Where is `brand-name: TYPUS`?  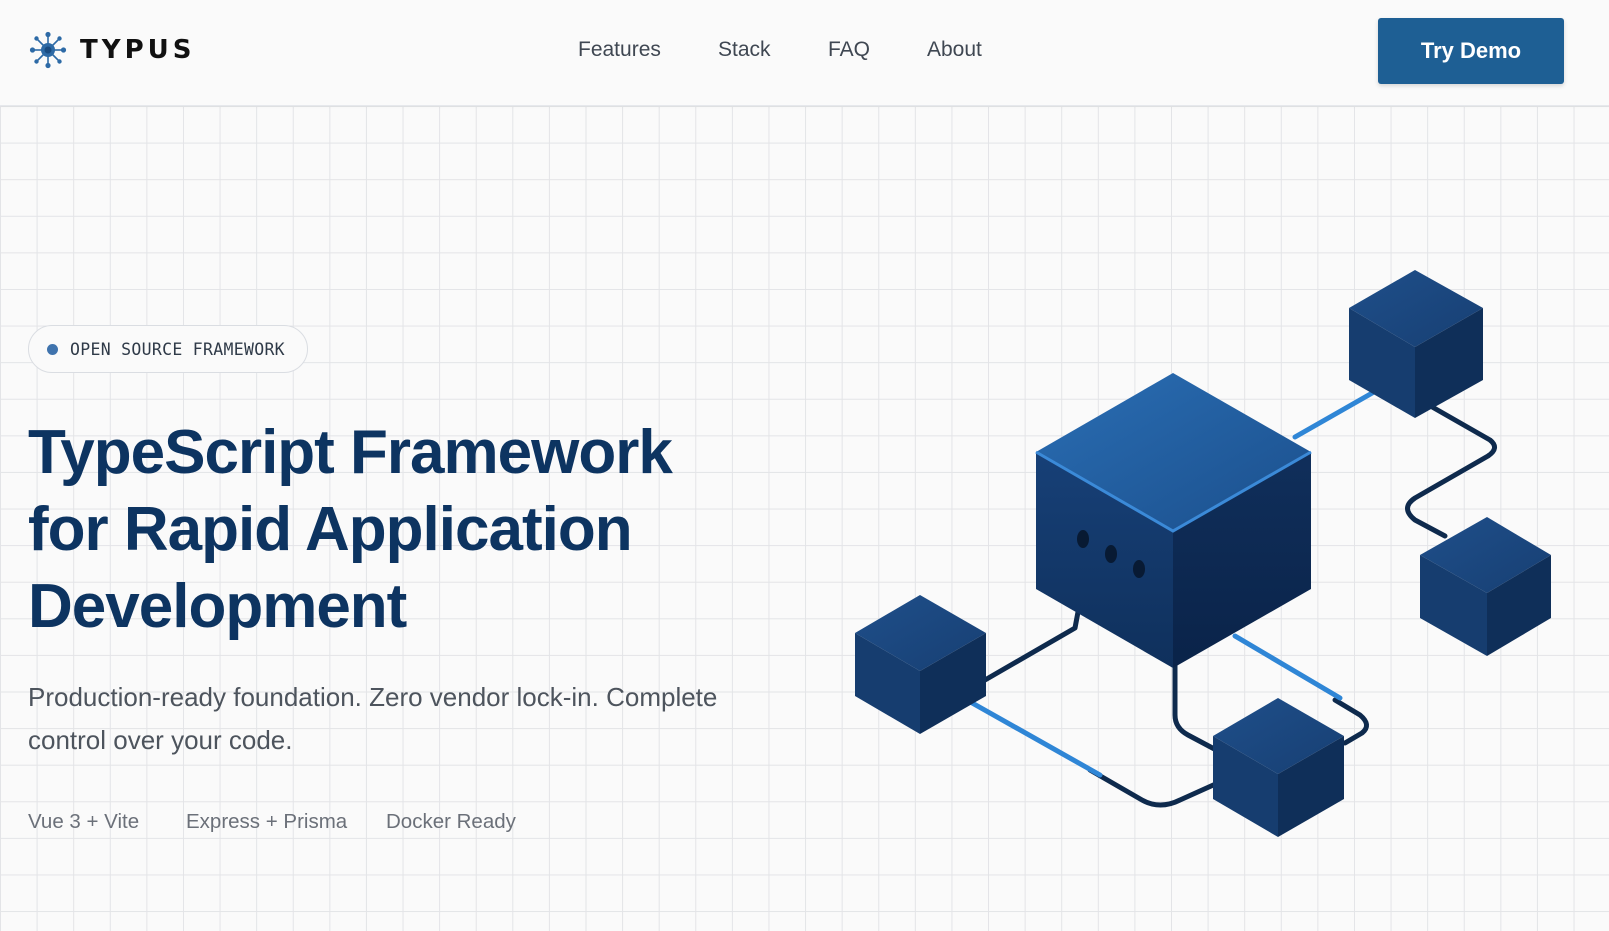
brand-name: TYPUS is located at coordinates (138, 50).